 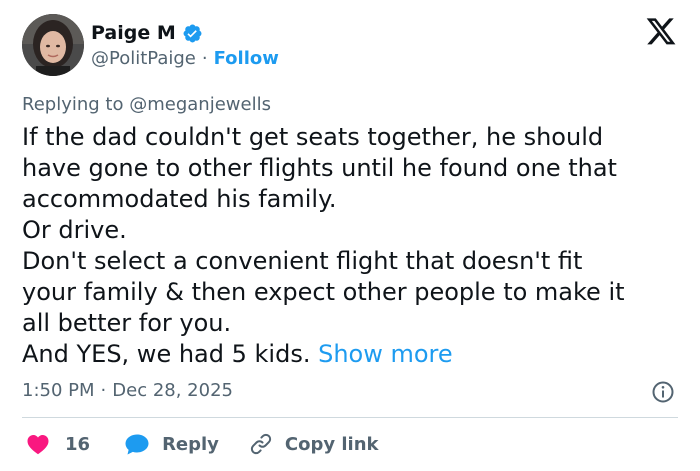 What do you see at coordinates (179, 199) in the screenshot?
I see `tweet-text-line: accommodated his family.` at bounding box center [179, 199].